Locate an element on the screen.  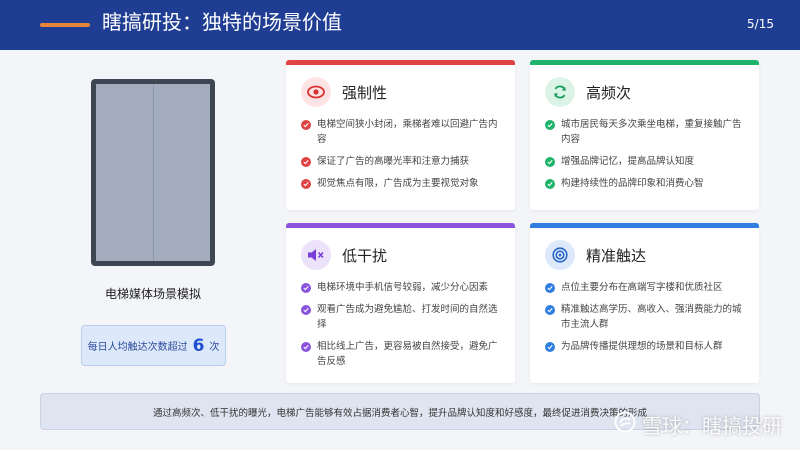
list-item: 构建持续性的品牌印象和消费心智 is located at coordinates (647, 183).